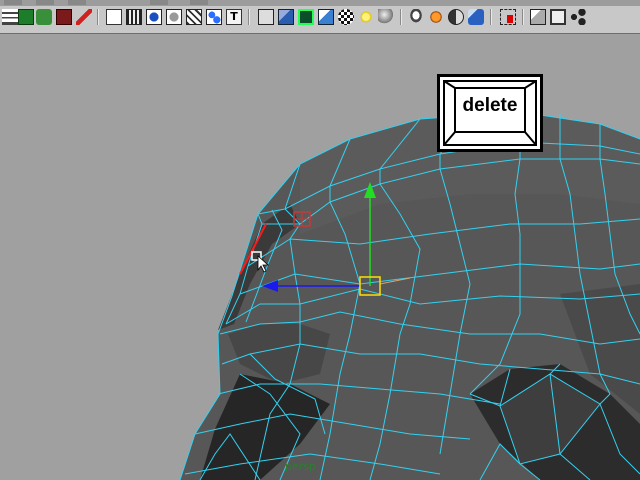  I want to click on hypershade-icon, so click(174, 17).